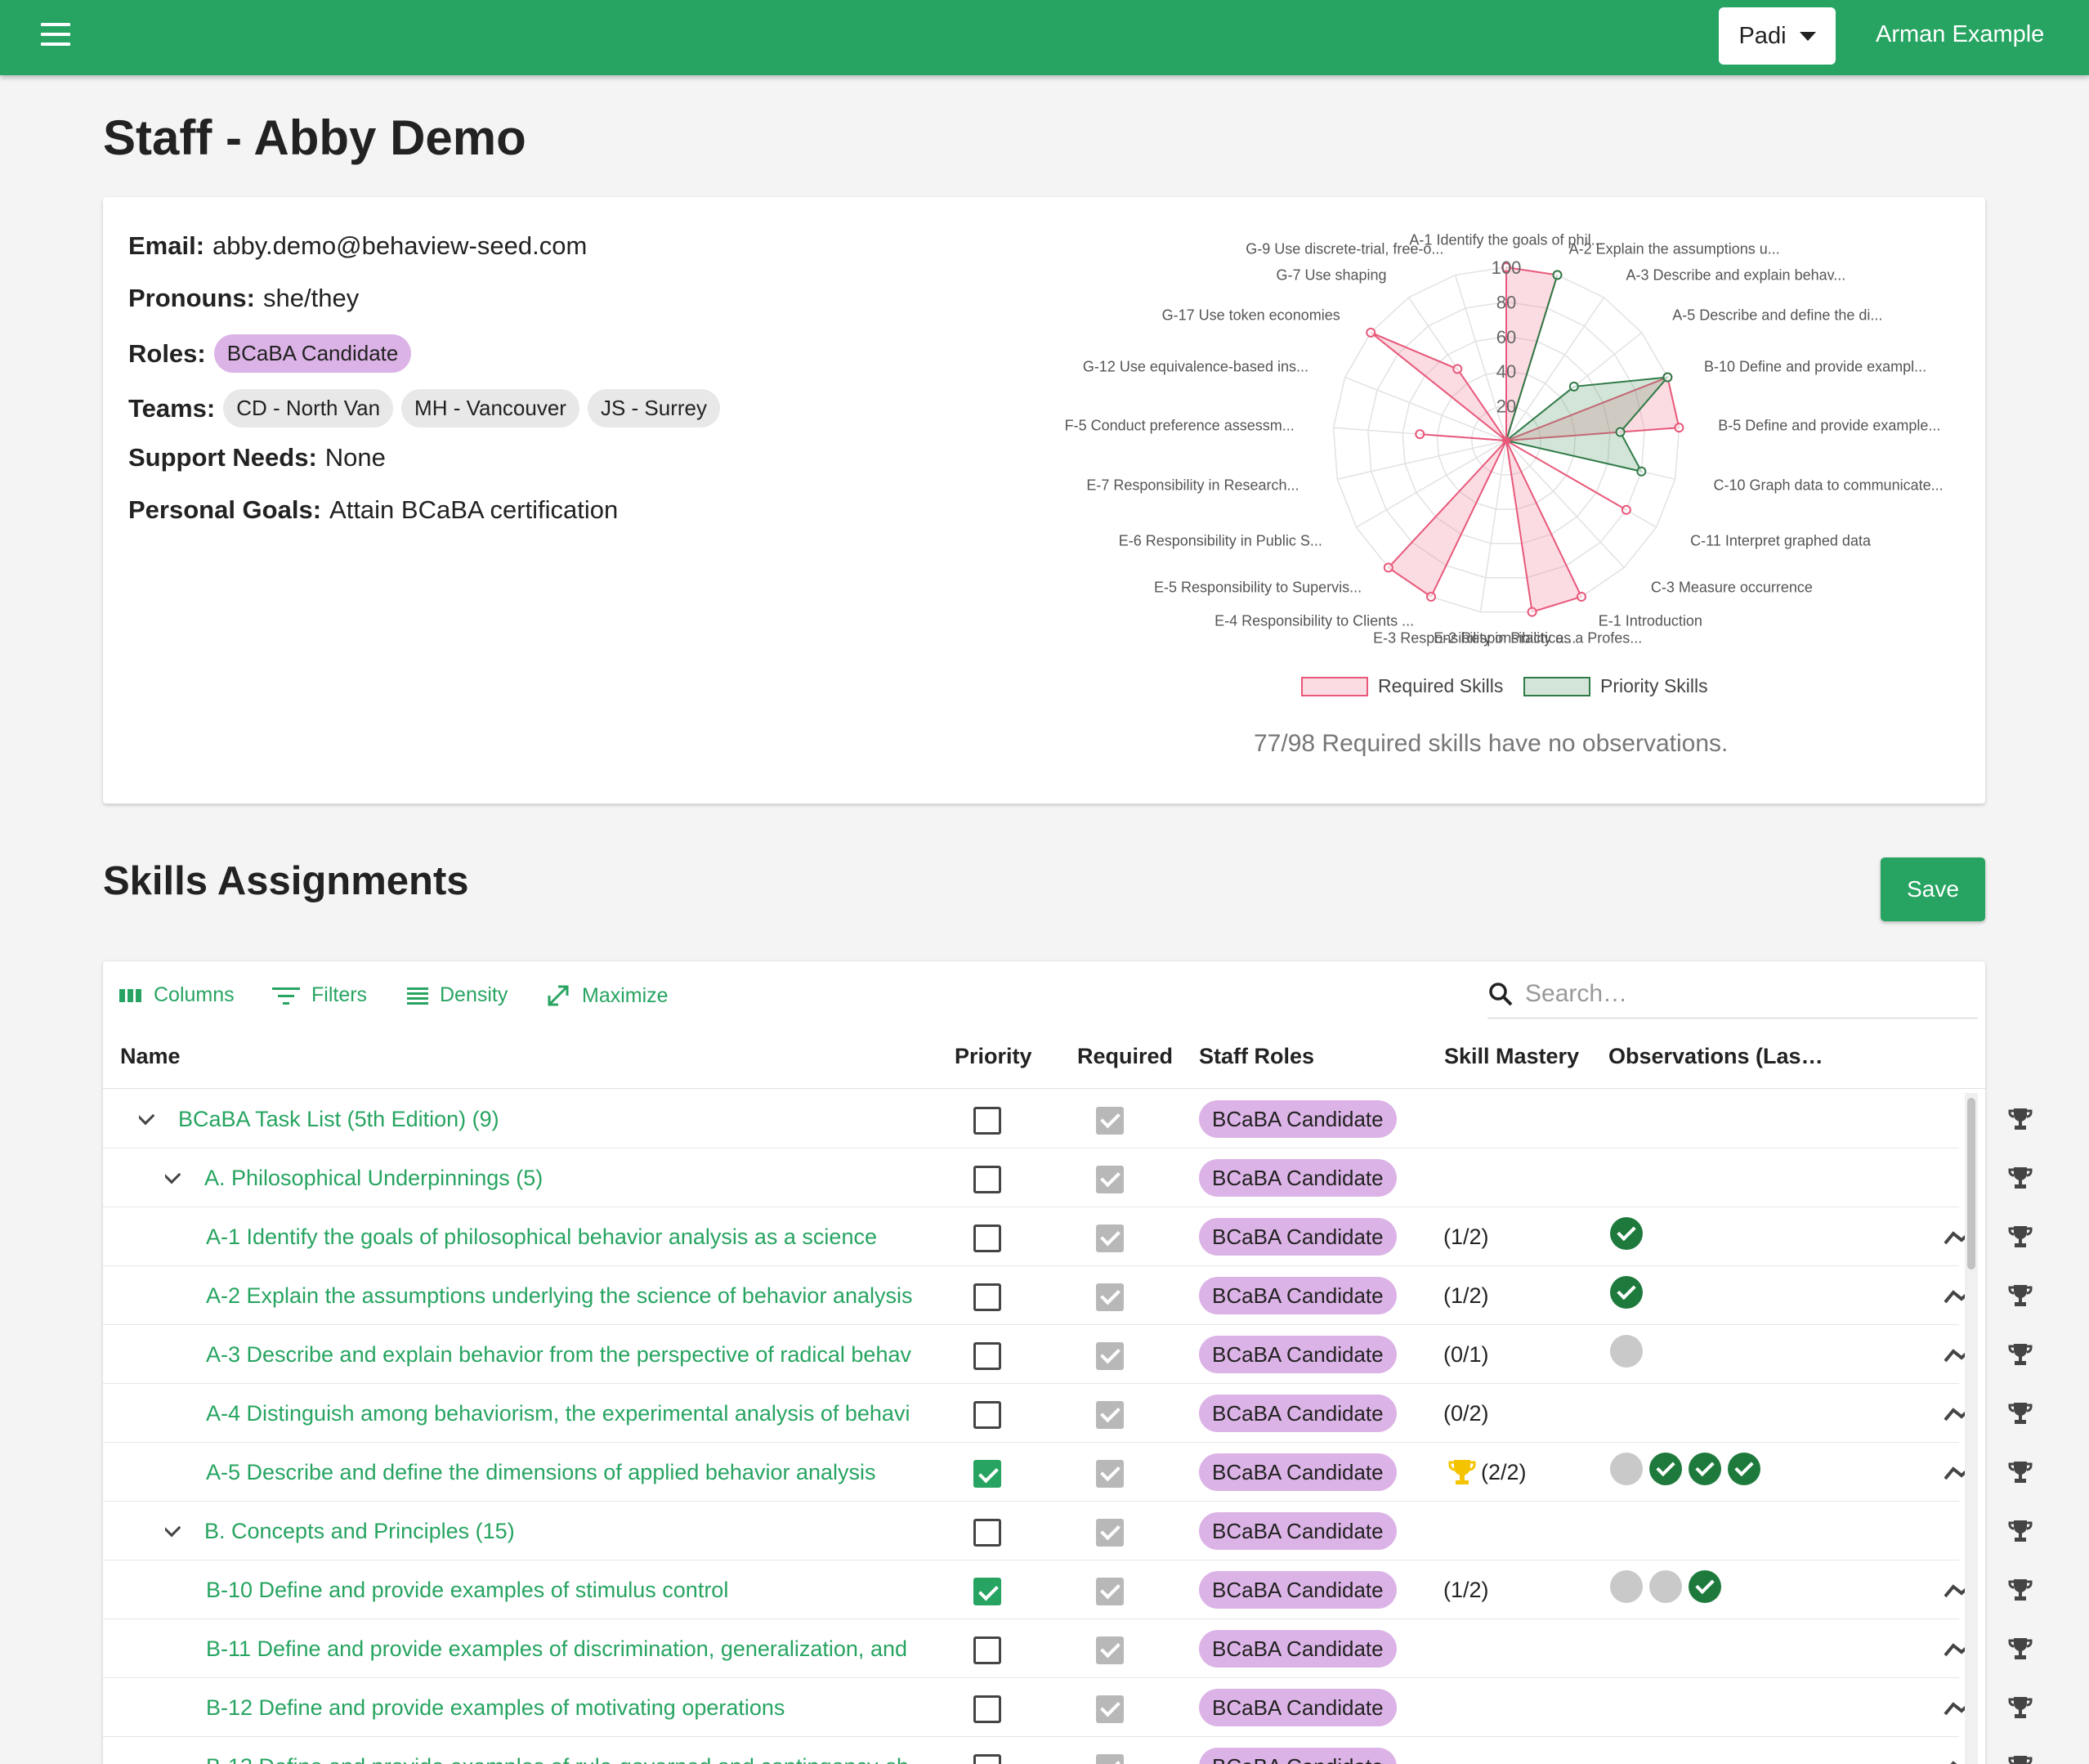  I want to click on radar-tick-label: 60, so click(1506, 337).